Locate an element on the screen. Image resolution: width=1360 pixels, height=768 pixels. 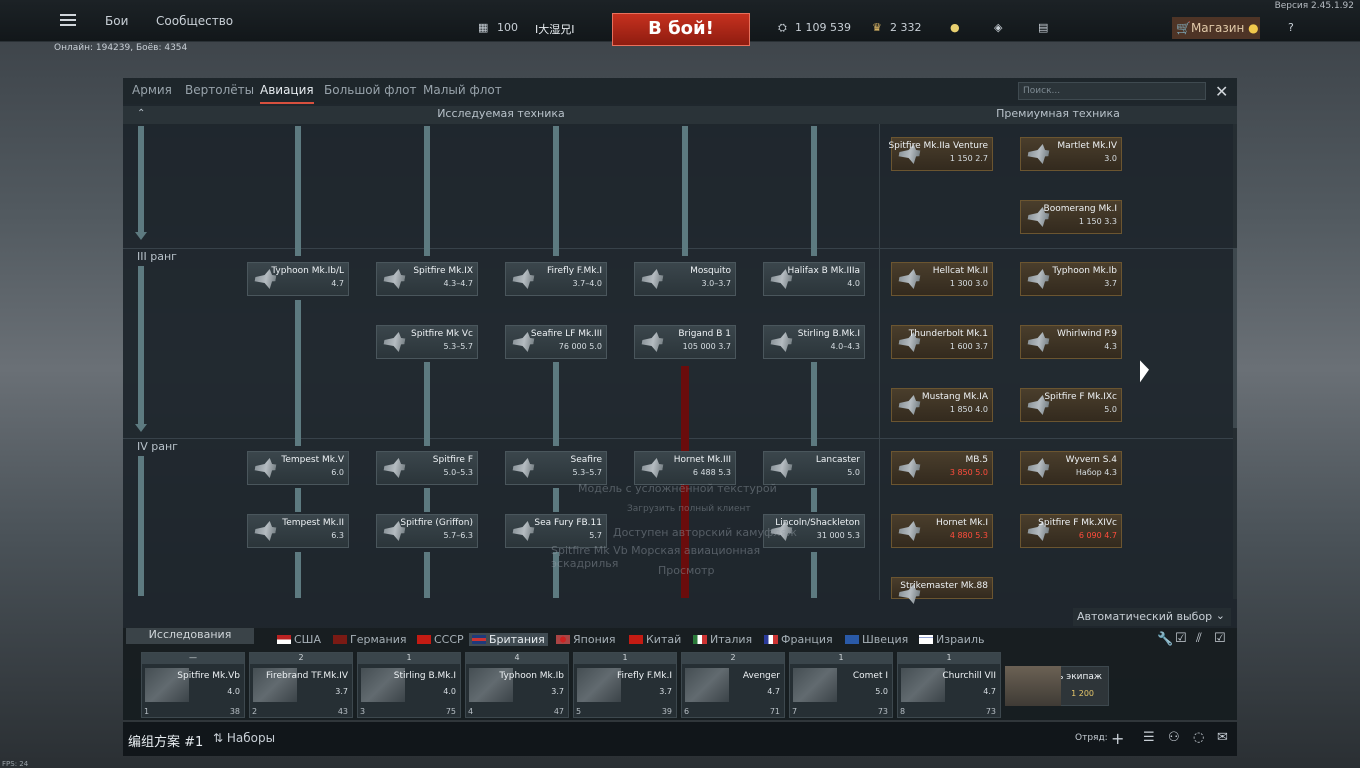
nation-label: Швеция is located at coordinates (885, 639).